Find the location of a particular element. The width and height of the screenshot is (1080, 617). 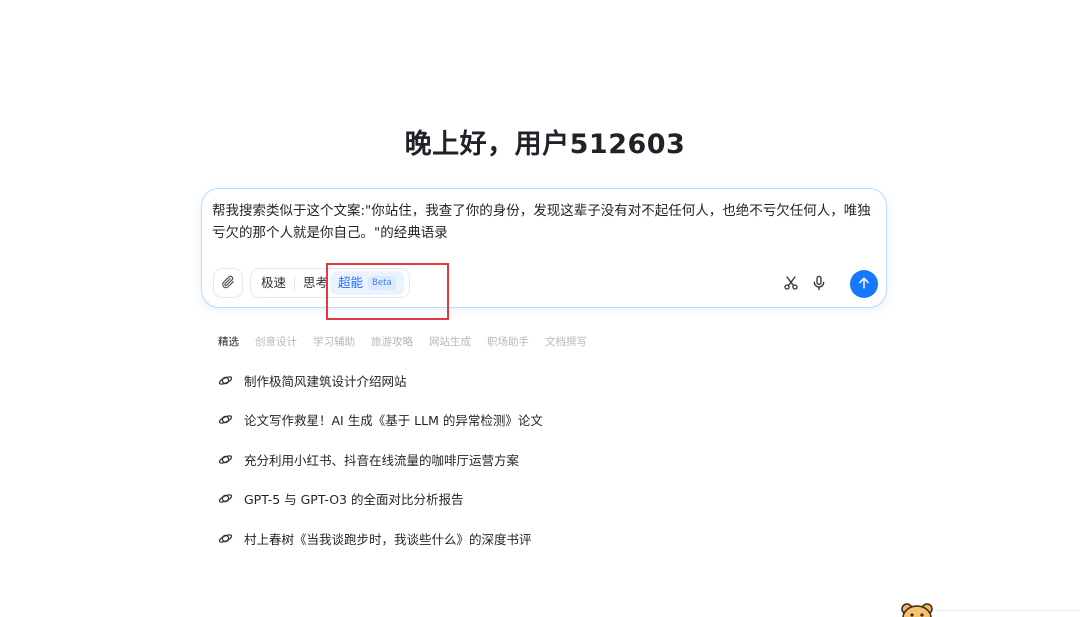

bottom-divider is located at coordinates (1007, 610).